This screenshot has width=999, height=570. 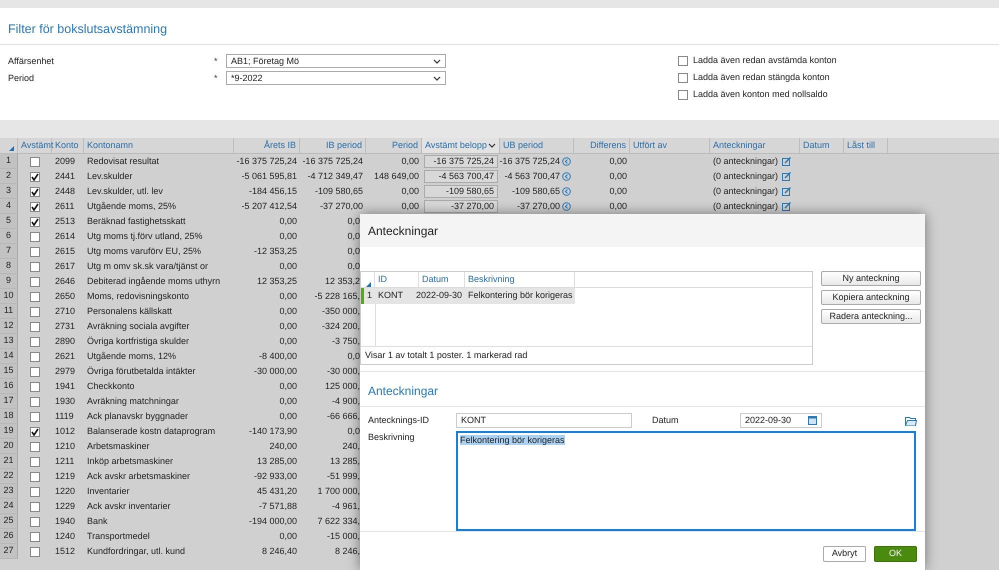 What do you see at coordinates (336, 78) in the screenshot?
I see `dropdown: *9-2022` at bounding box center [336, 78].